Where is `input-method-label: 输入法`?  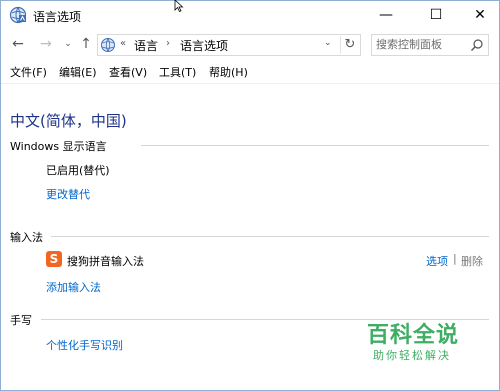 input-method-label: 输入法 is located at coordinates (29, 237).